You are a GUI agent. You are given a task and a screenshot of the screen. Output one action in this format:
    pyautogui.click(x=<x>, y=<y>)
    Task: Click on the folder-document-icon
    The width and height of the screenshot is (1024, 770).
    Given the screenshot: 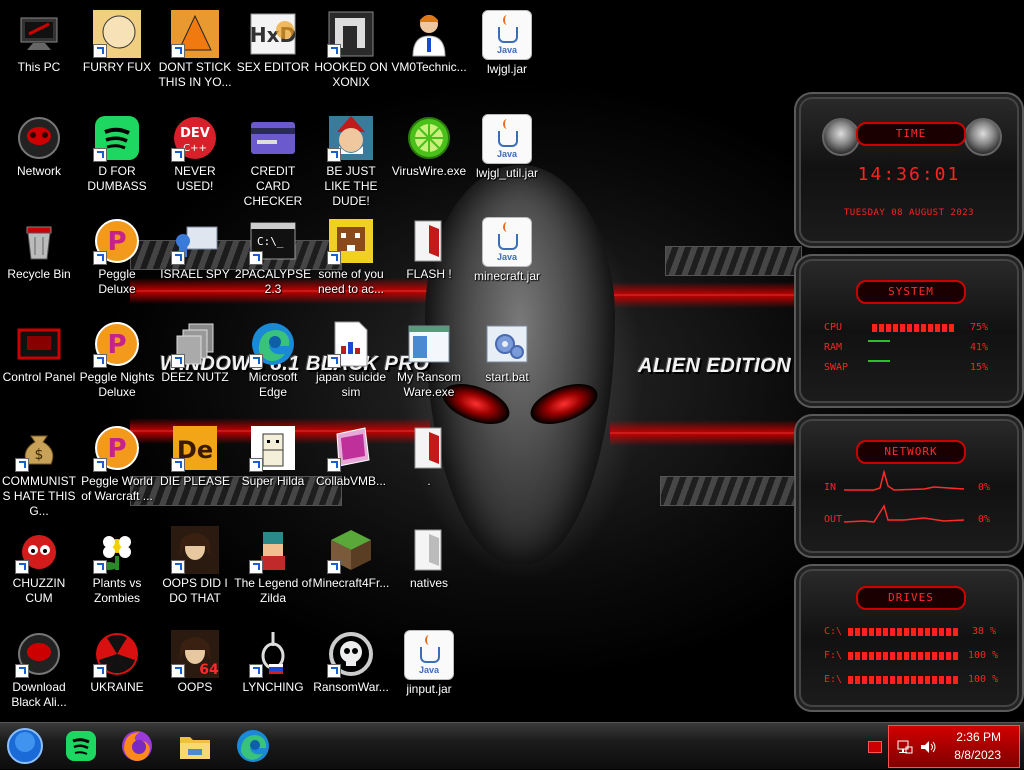 What is the action you would take?
    pyautogui.click(x=429, y=550)
    